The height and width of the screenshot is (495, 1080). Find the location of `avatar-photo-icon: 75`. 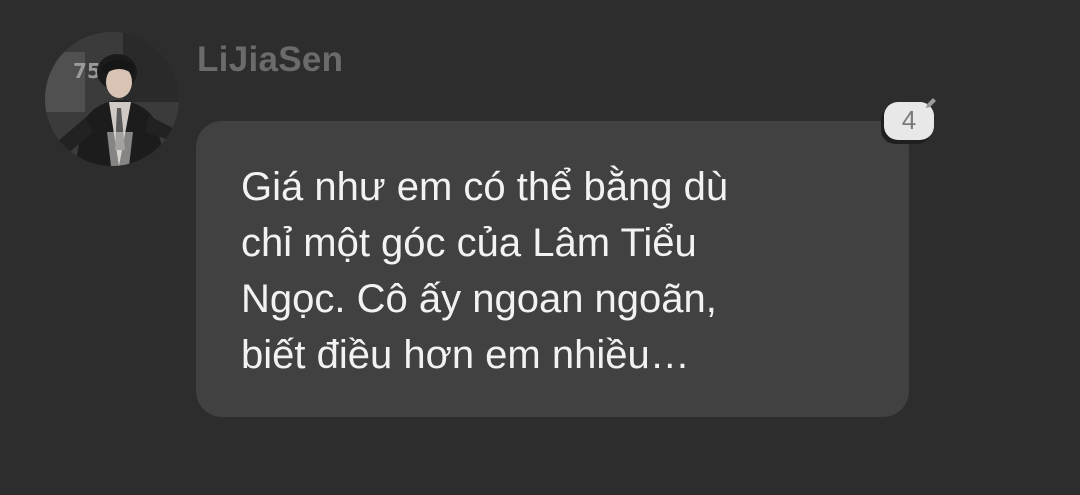

avatar-photo-icon: 75 is located at coordinates (112, 99).